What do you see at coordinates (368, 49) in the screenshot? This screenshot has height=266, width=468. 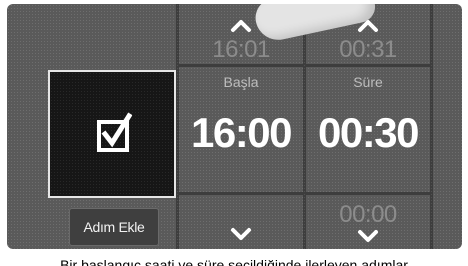 I see `duration-next-time: 00:31` at bounding box center [368, 49].